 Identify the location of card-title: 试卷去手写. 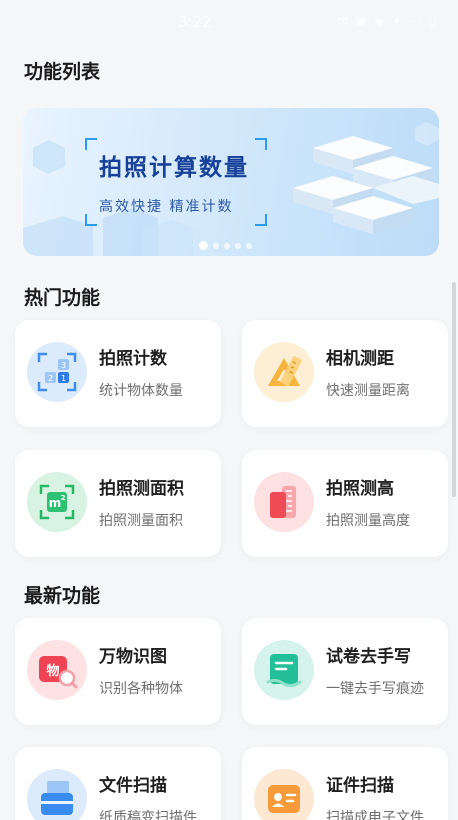
(368, 657).